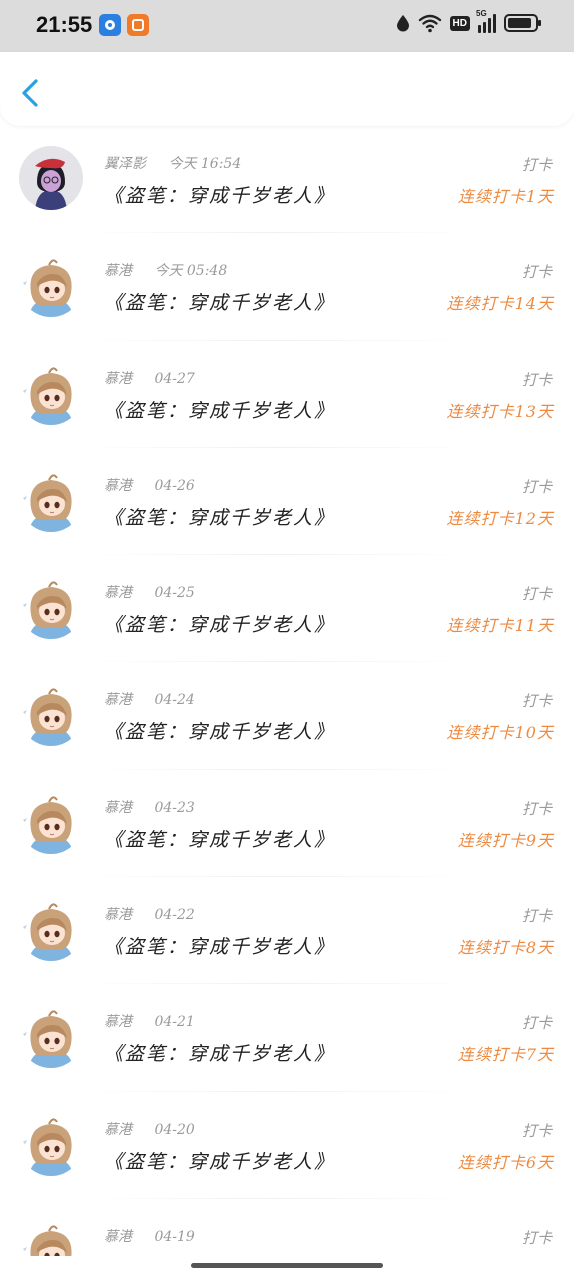 The width and height of the screenshot is (574, 1280). I want to click on streak-label: 连续打卡13天, so click(500, 411).